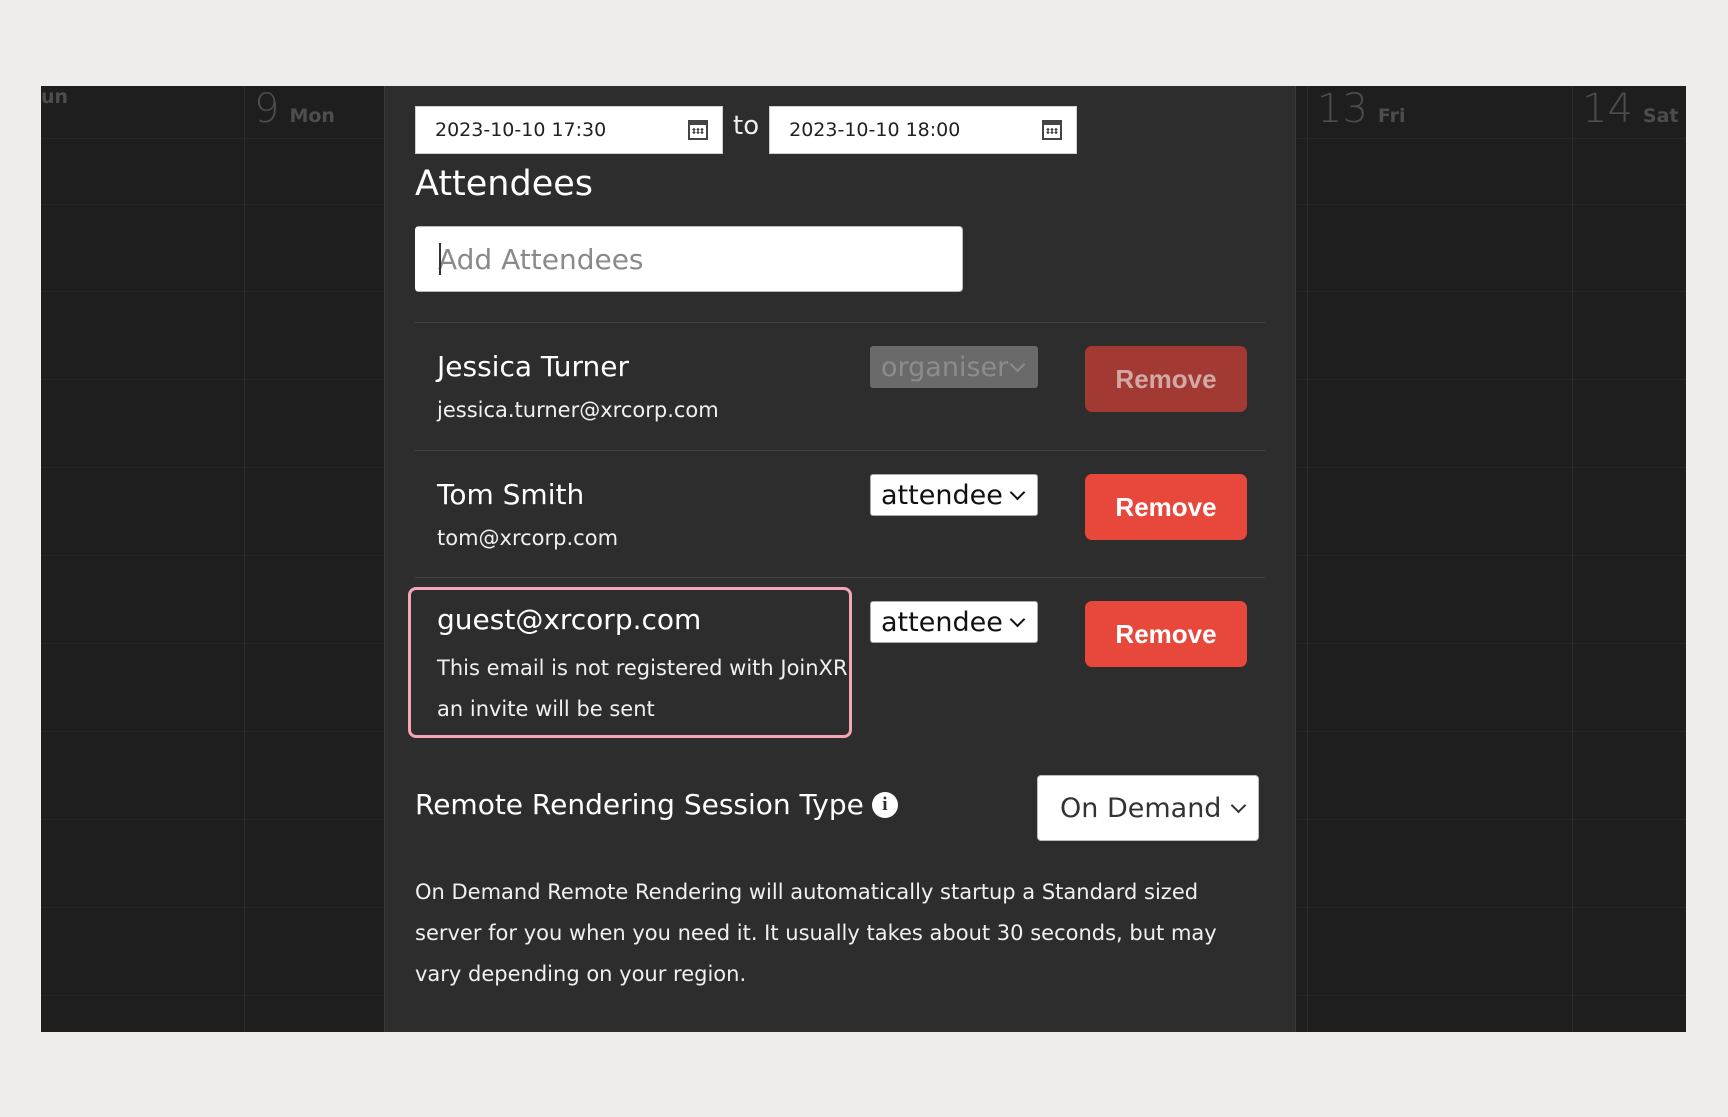 The height and width of the screenshot is (1117, 1728). Describe the element at coordinates (504, 184) in the screenshot. I see `attendees-title: Attendees` at that location.